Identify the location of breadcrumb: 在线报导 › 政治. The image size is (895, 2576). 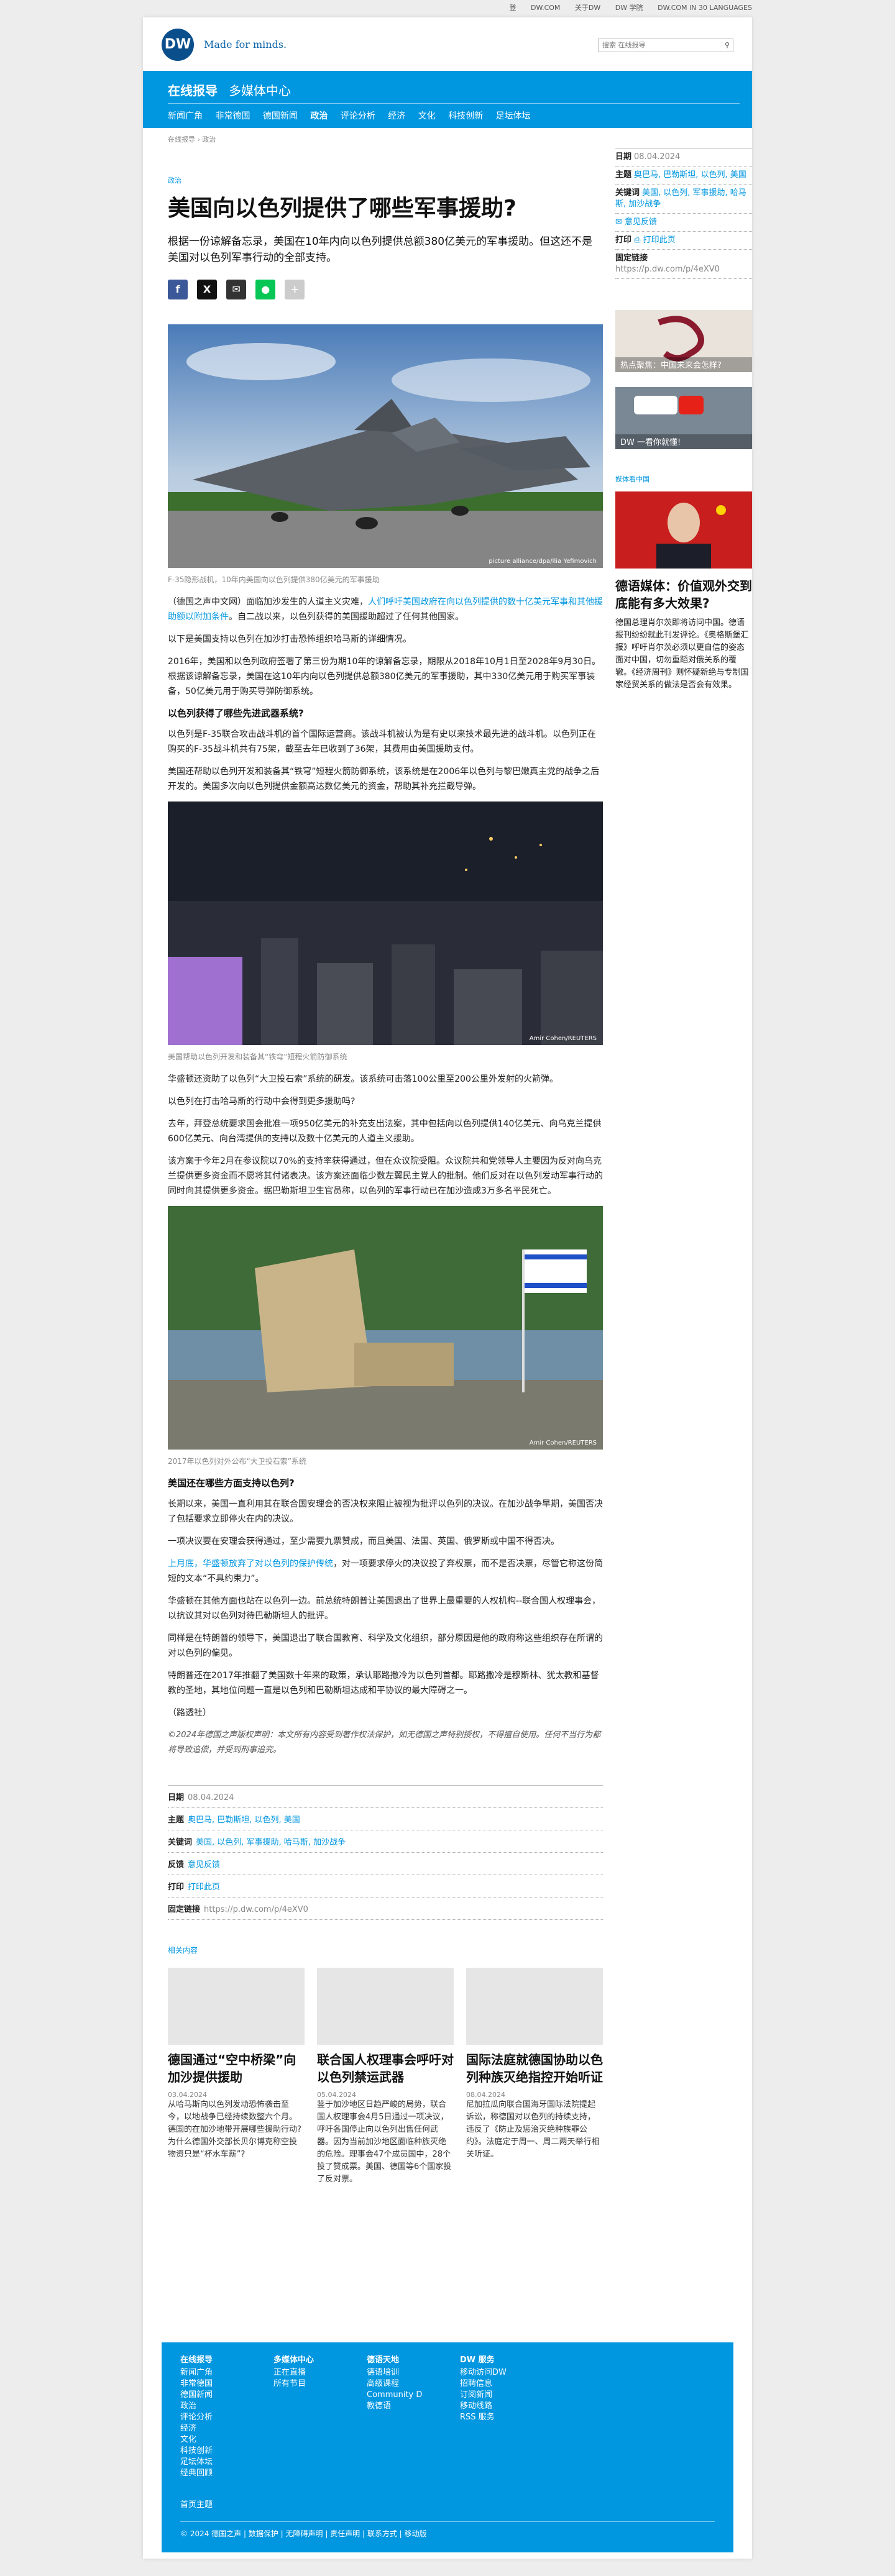
(192, 139).